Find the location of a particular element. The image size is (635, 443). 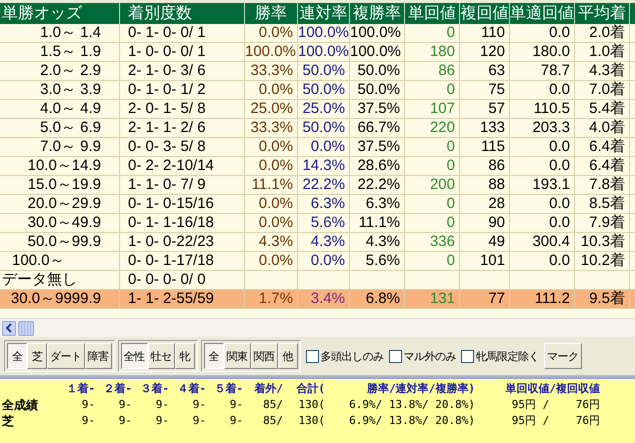

table-cell: 5.6% is located at coordinates (383, 260).